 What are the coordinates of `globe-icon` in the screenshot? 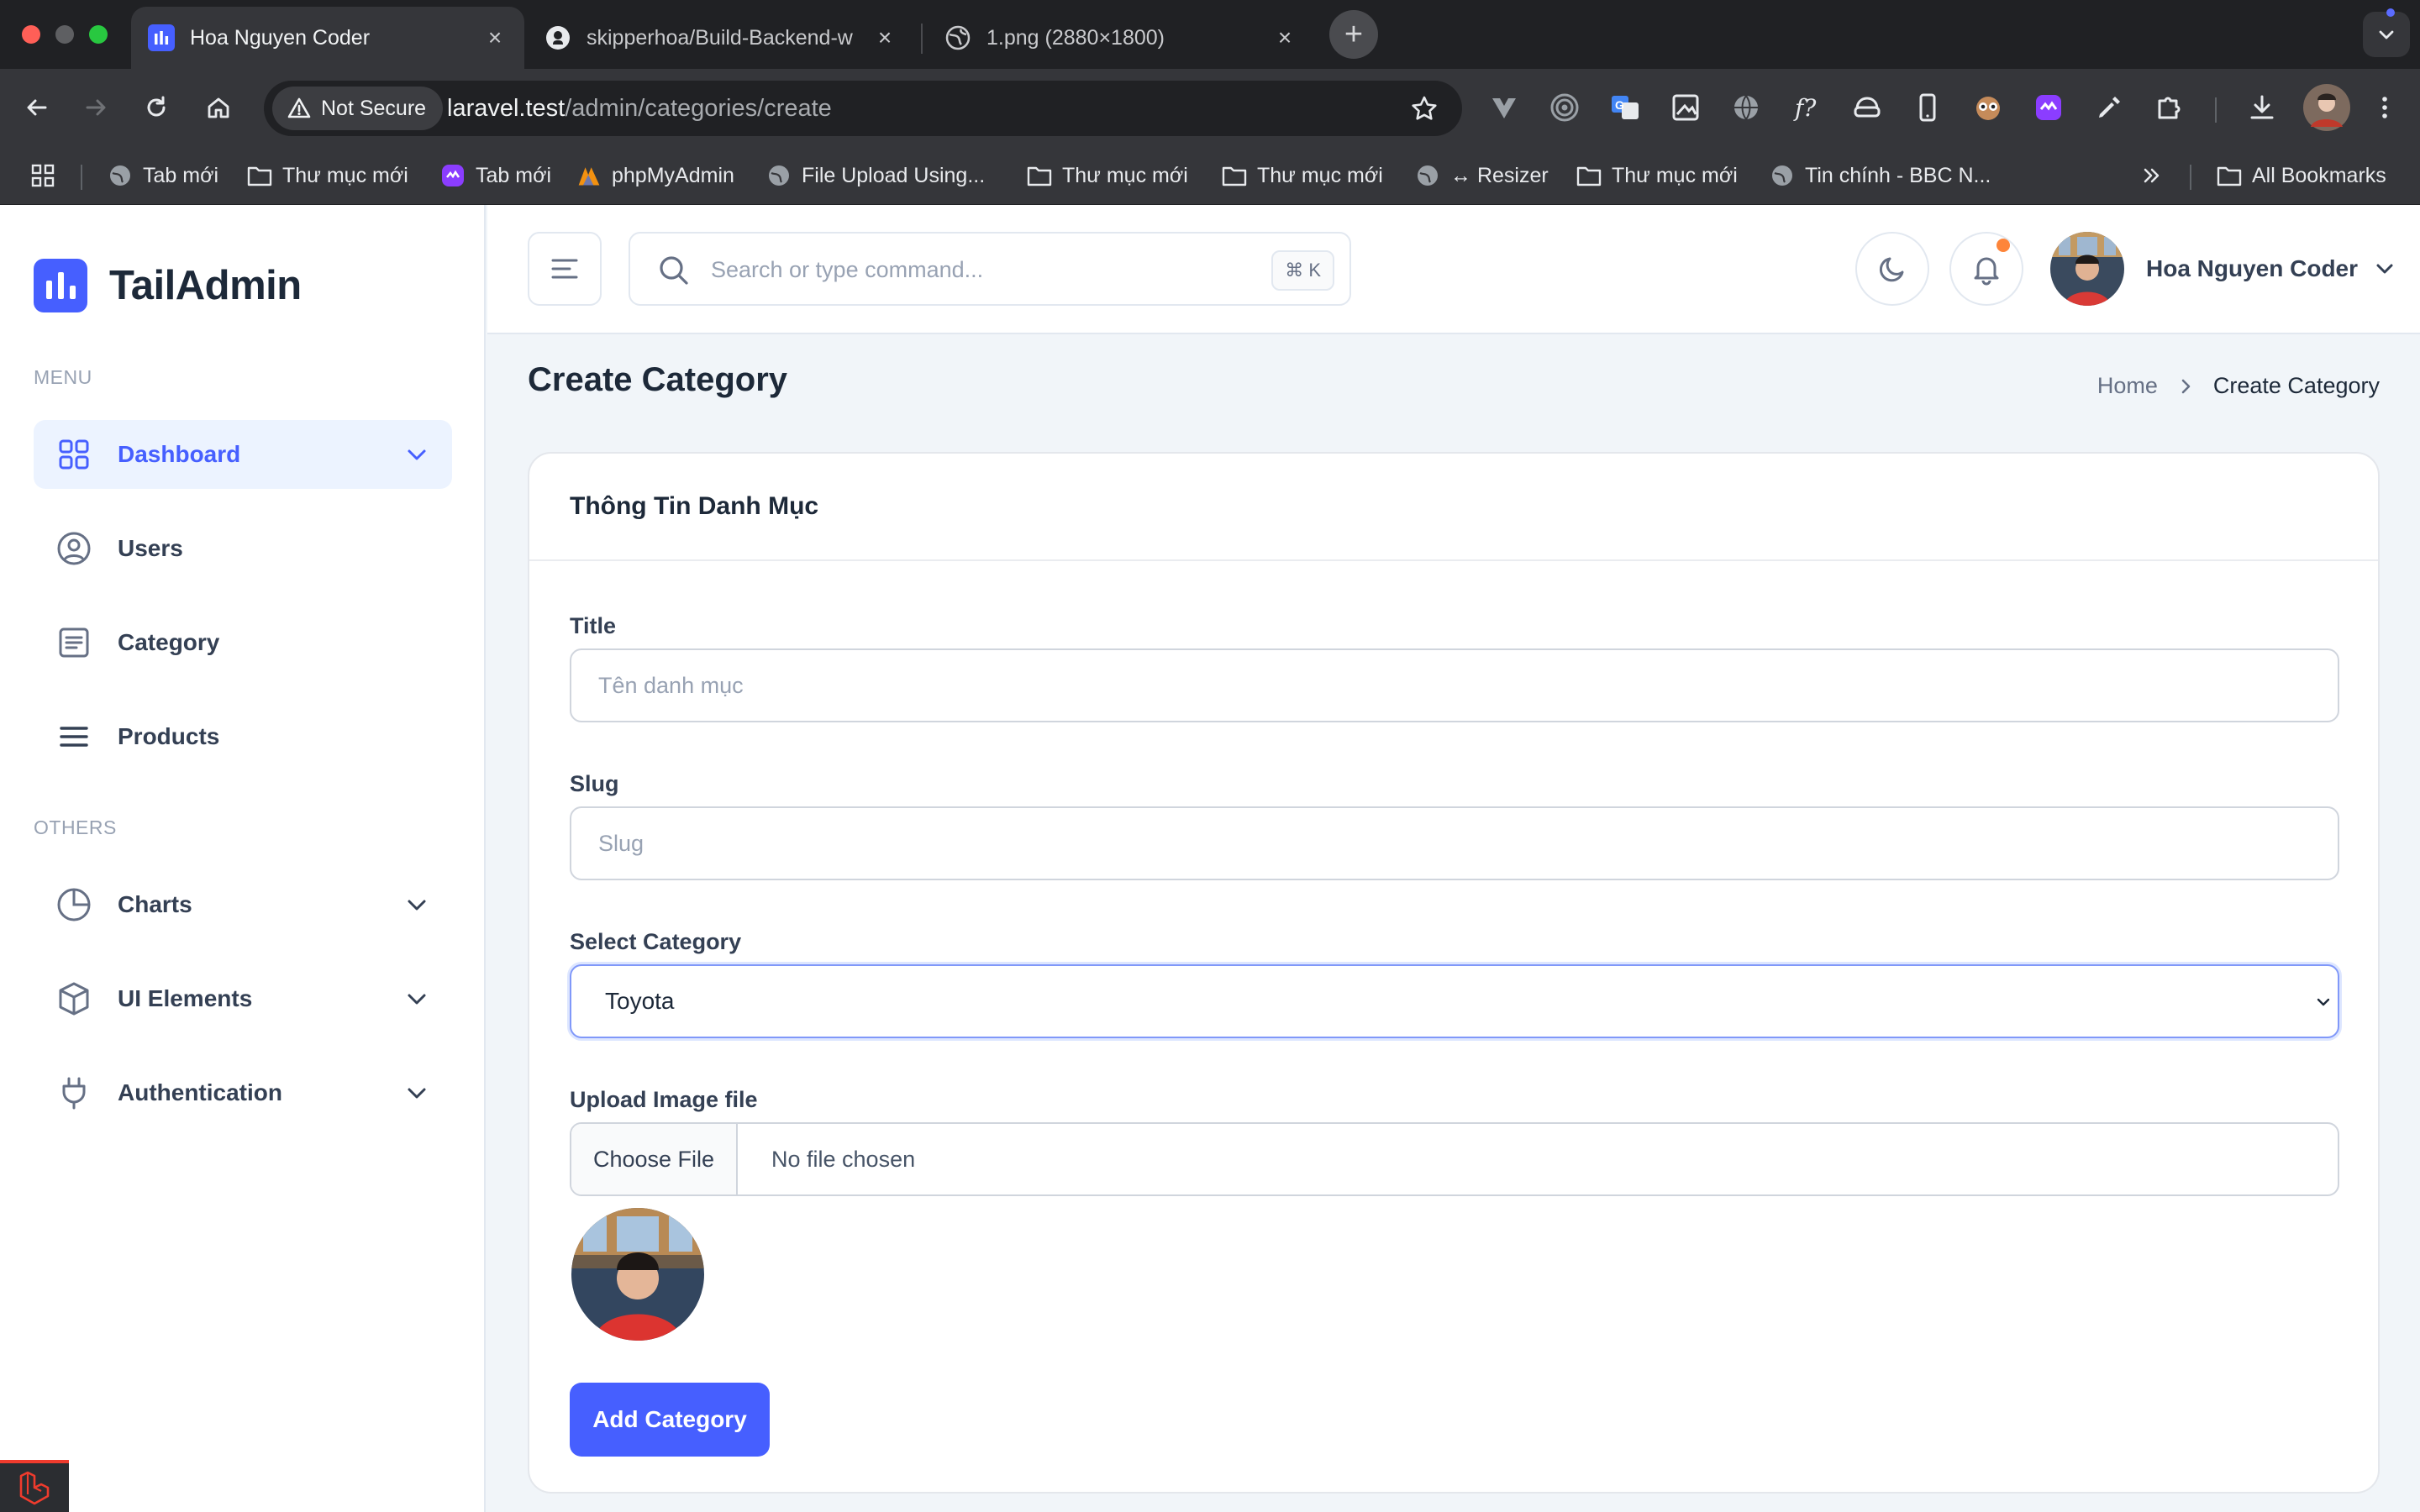 It's located at (779, 175).